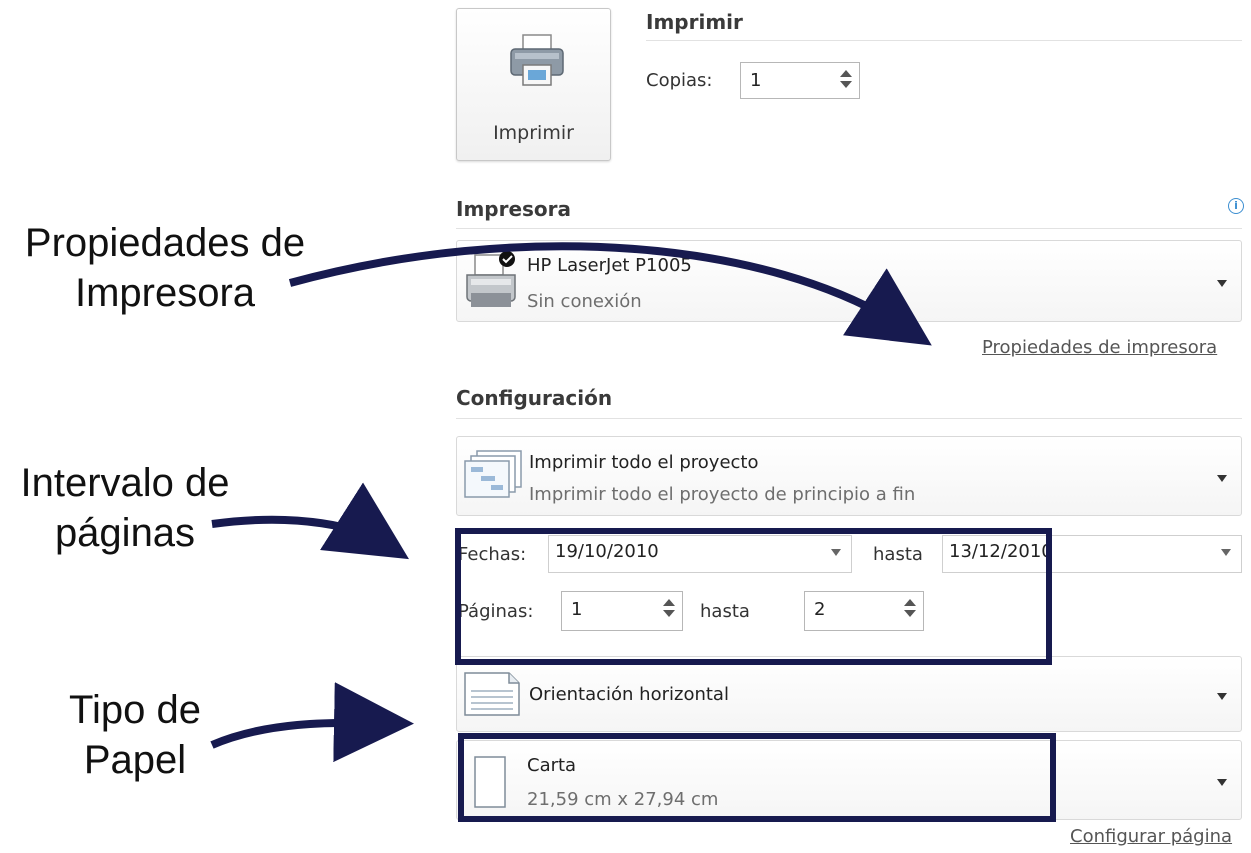 This screenshot has width=1251, height=853. What do you see at coordinates (849, 418) in the screenshot?
I see `settings-divider` at bounding box center [849, 418].